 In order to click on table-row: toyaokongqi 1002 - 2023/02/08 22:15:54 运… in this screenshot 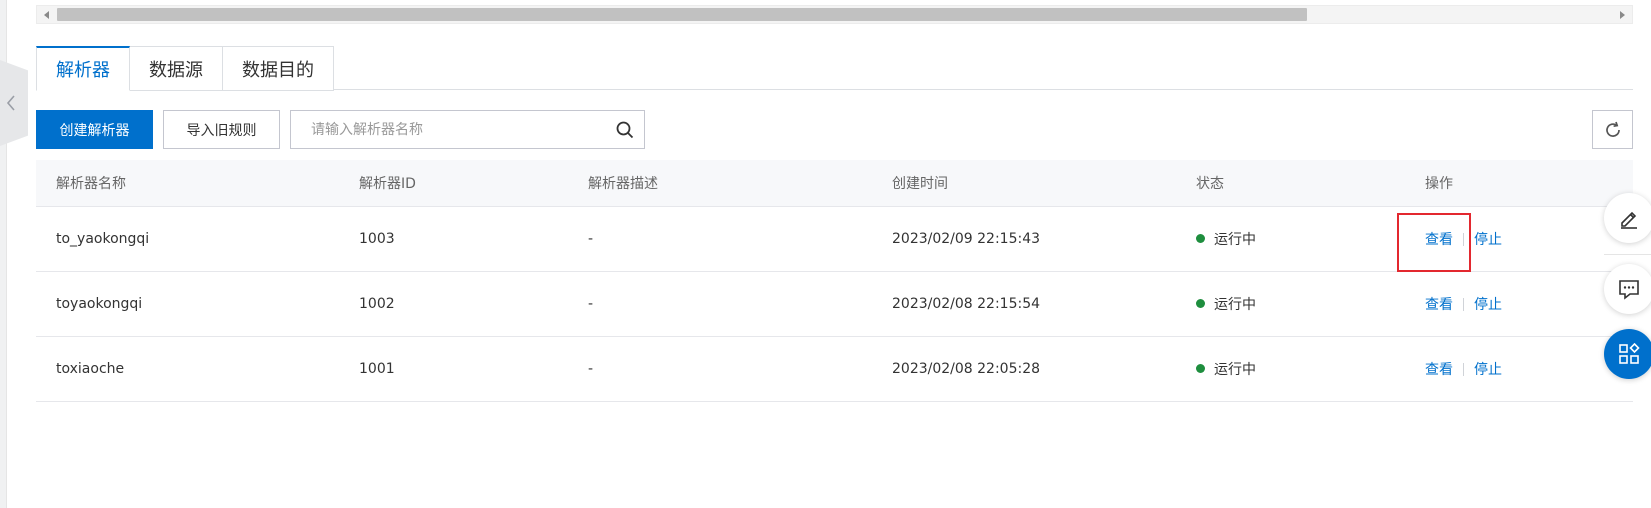, I will do `click(834, 304)`.